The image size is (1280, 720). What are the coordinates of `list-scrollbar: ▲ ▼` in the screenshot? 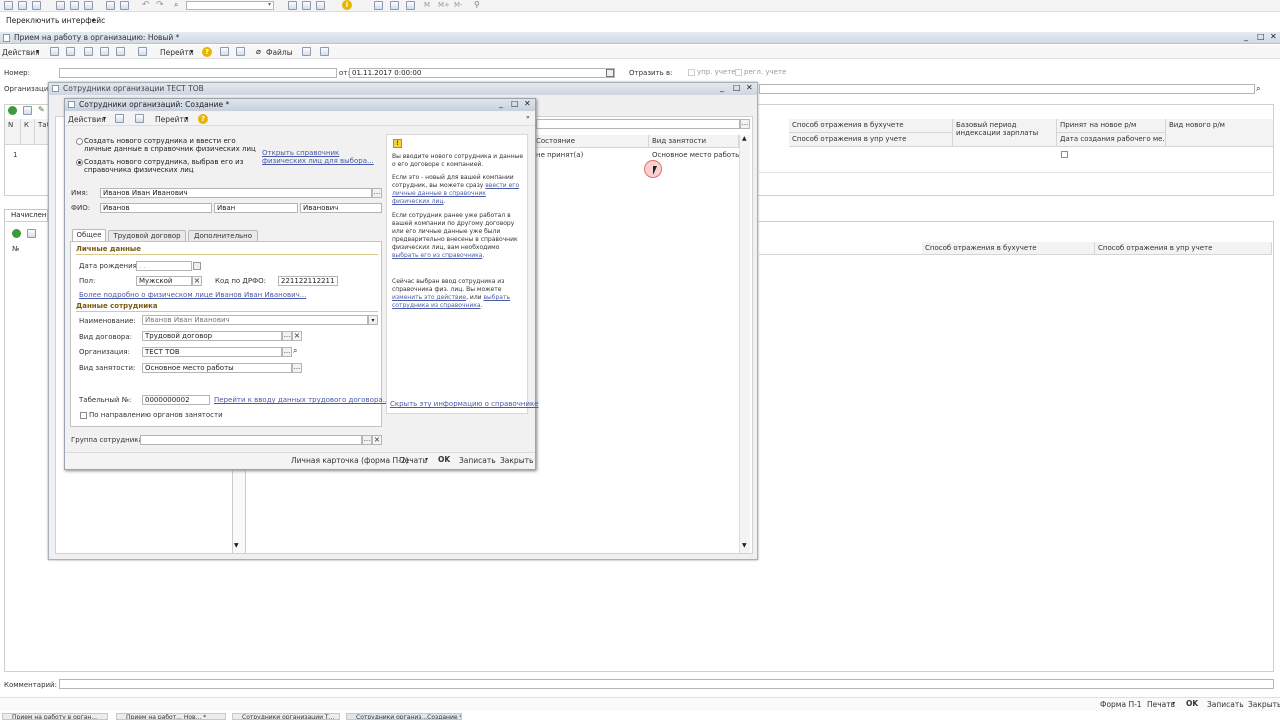 It's located at (744, 344).